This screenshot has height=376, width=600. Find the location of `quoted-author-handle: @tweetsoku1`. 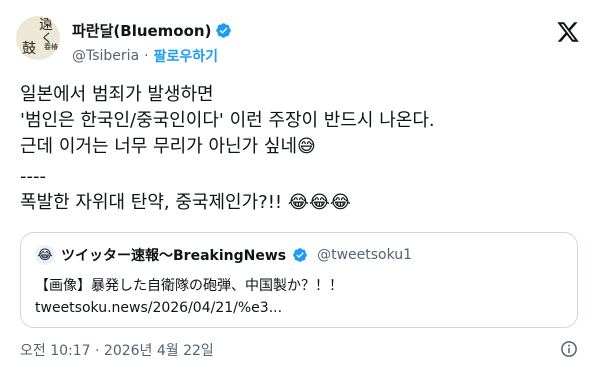

quoted-author-handle: @tweetsoku1 is located at coordinates (364, 255).